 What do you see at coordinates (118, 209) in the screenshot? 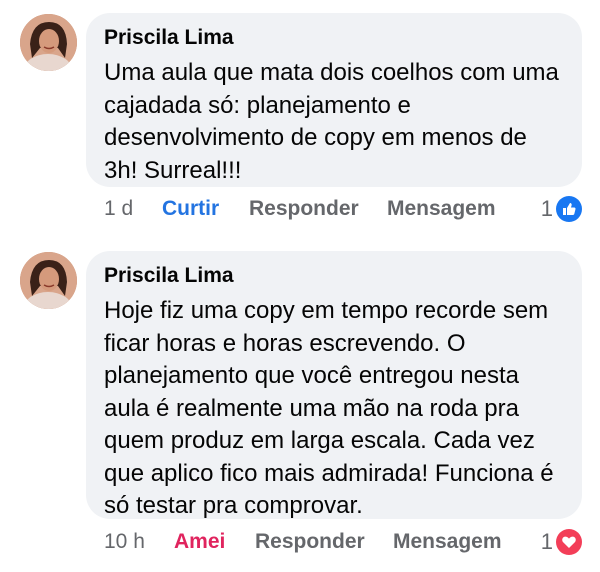
I see `comment-timestamp: 1 d` at bounding box center [118, 209].